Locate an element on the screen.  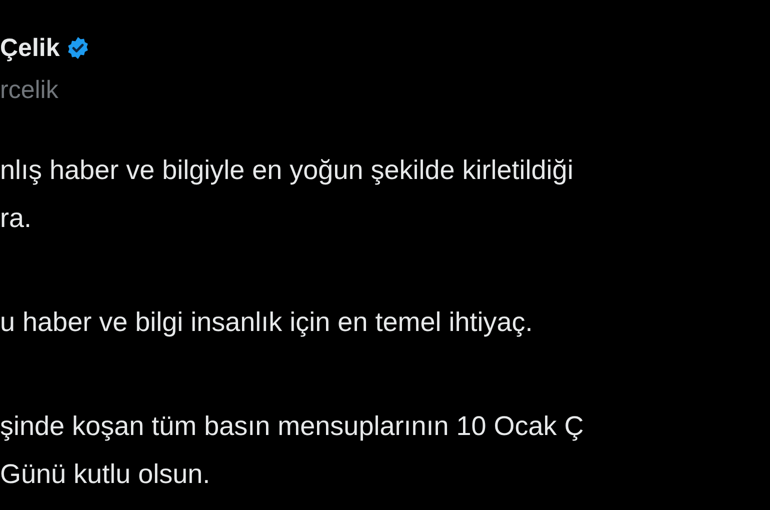
tweet-text-line: ra. is located at coordinates (16, 218).